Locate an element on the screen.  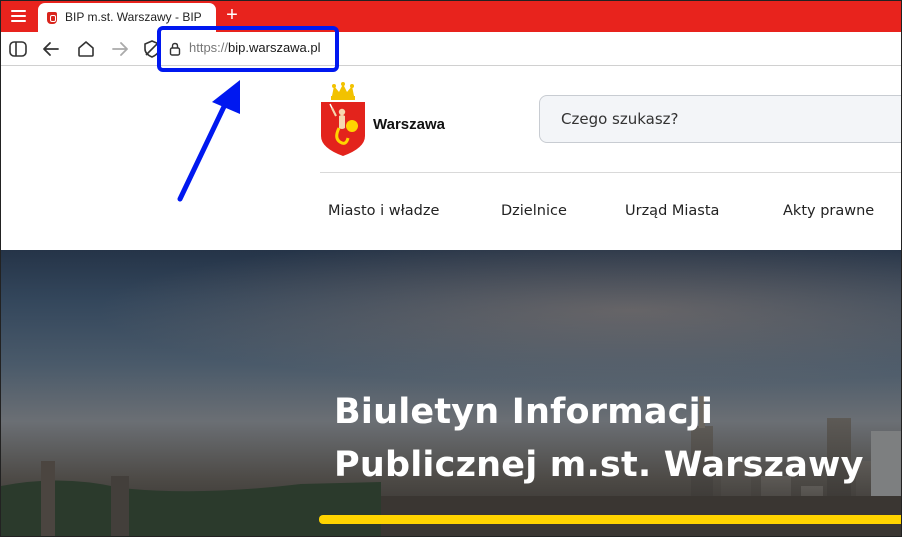
nav-item-dzielnice: Dzielnice is located at coordinates (534, 211).